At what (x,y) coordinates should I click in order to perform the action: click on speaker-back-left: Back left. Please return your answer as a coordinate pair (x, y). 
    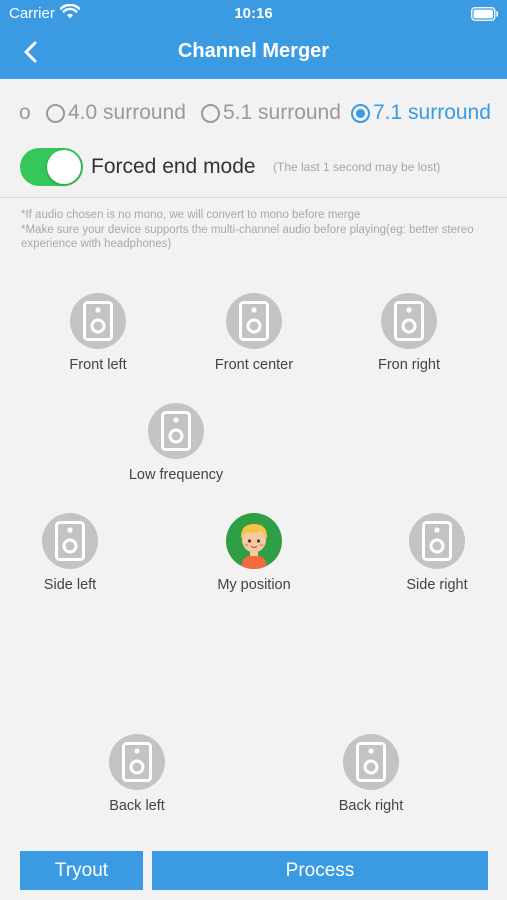
    Looking at the image, I should click on (137, 774).